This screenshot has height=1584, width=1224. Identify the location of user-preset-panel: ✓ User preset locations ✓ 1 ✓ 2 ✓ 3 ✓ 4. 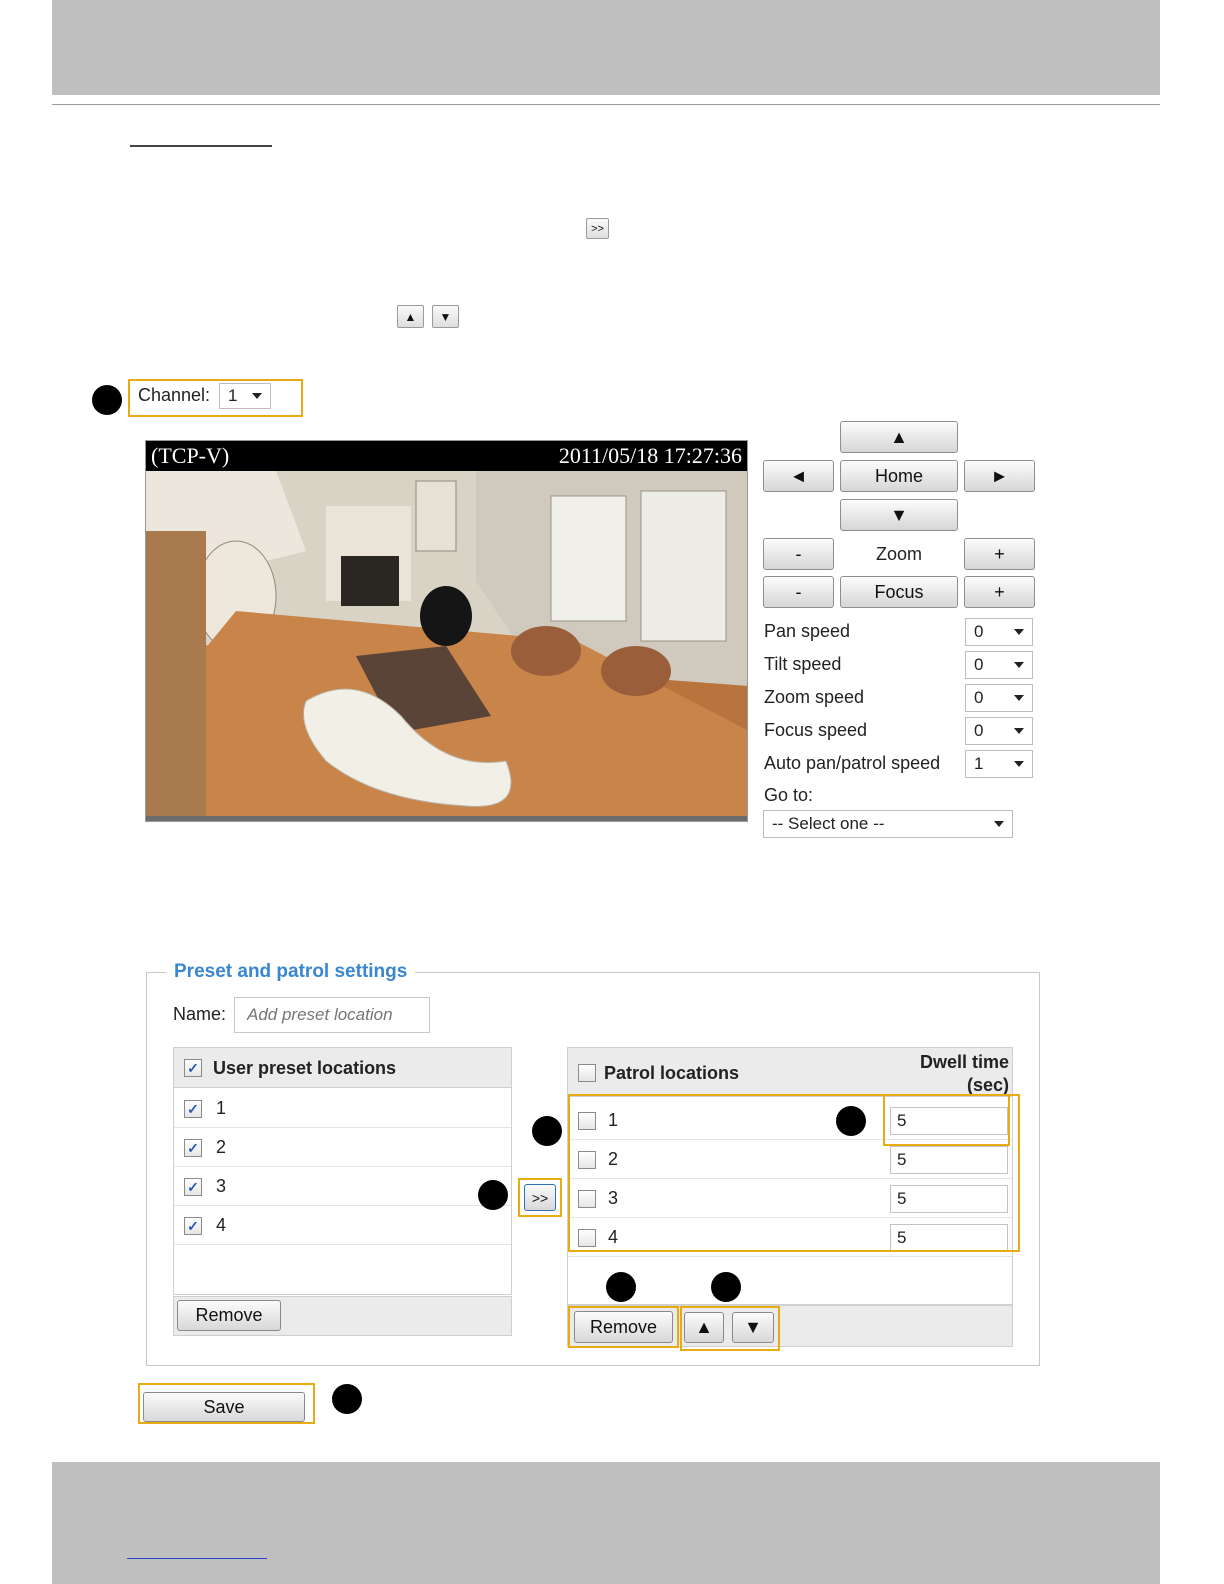
(342, 1171).